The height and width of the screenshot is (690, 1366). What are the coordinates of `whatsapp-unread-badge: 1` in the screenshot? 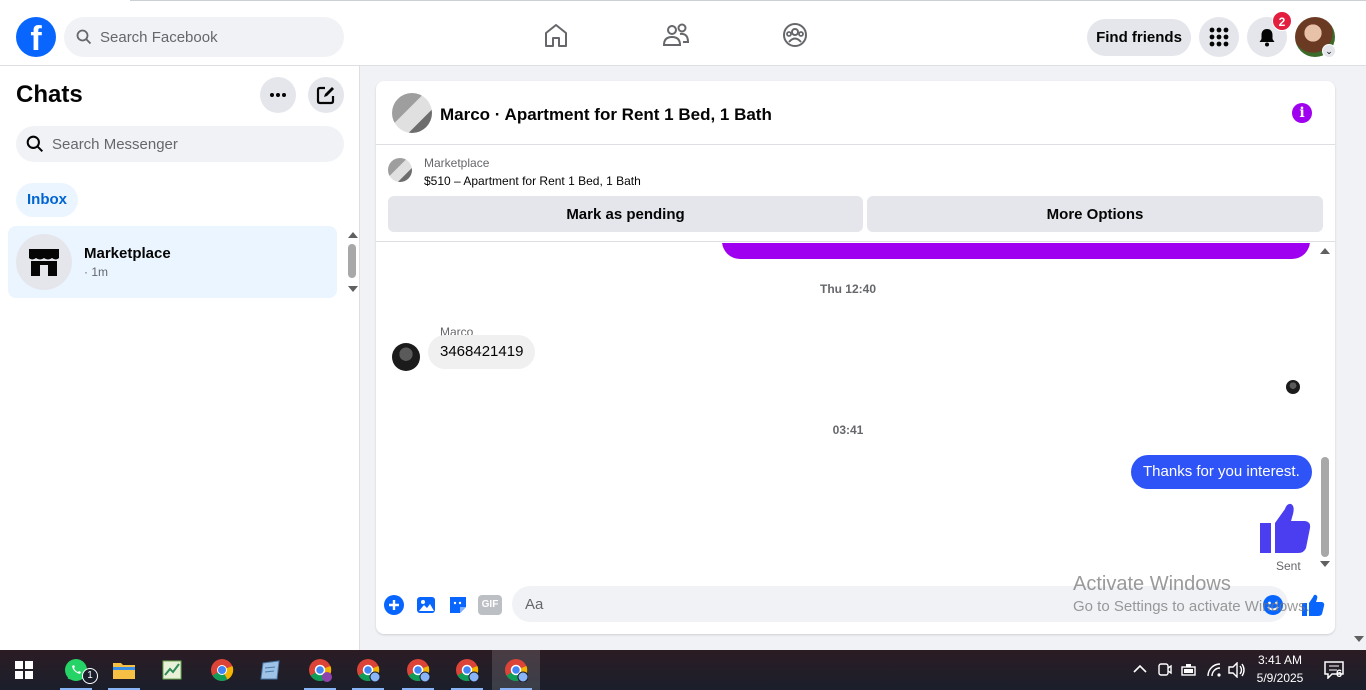 It's located at (90, 676).